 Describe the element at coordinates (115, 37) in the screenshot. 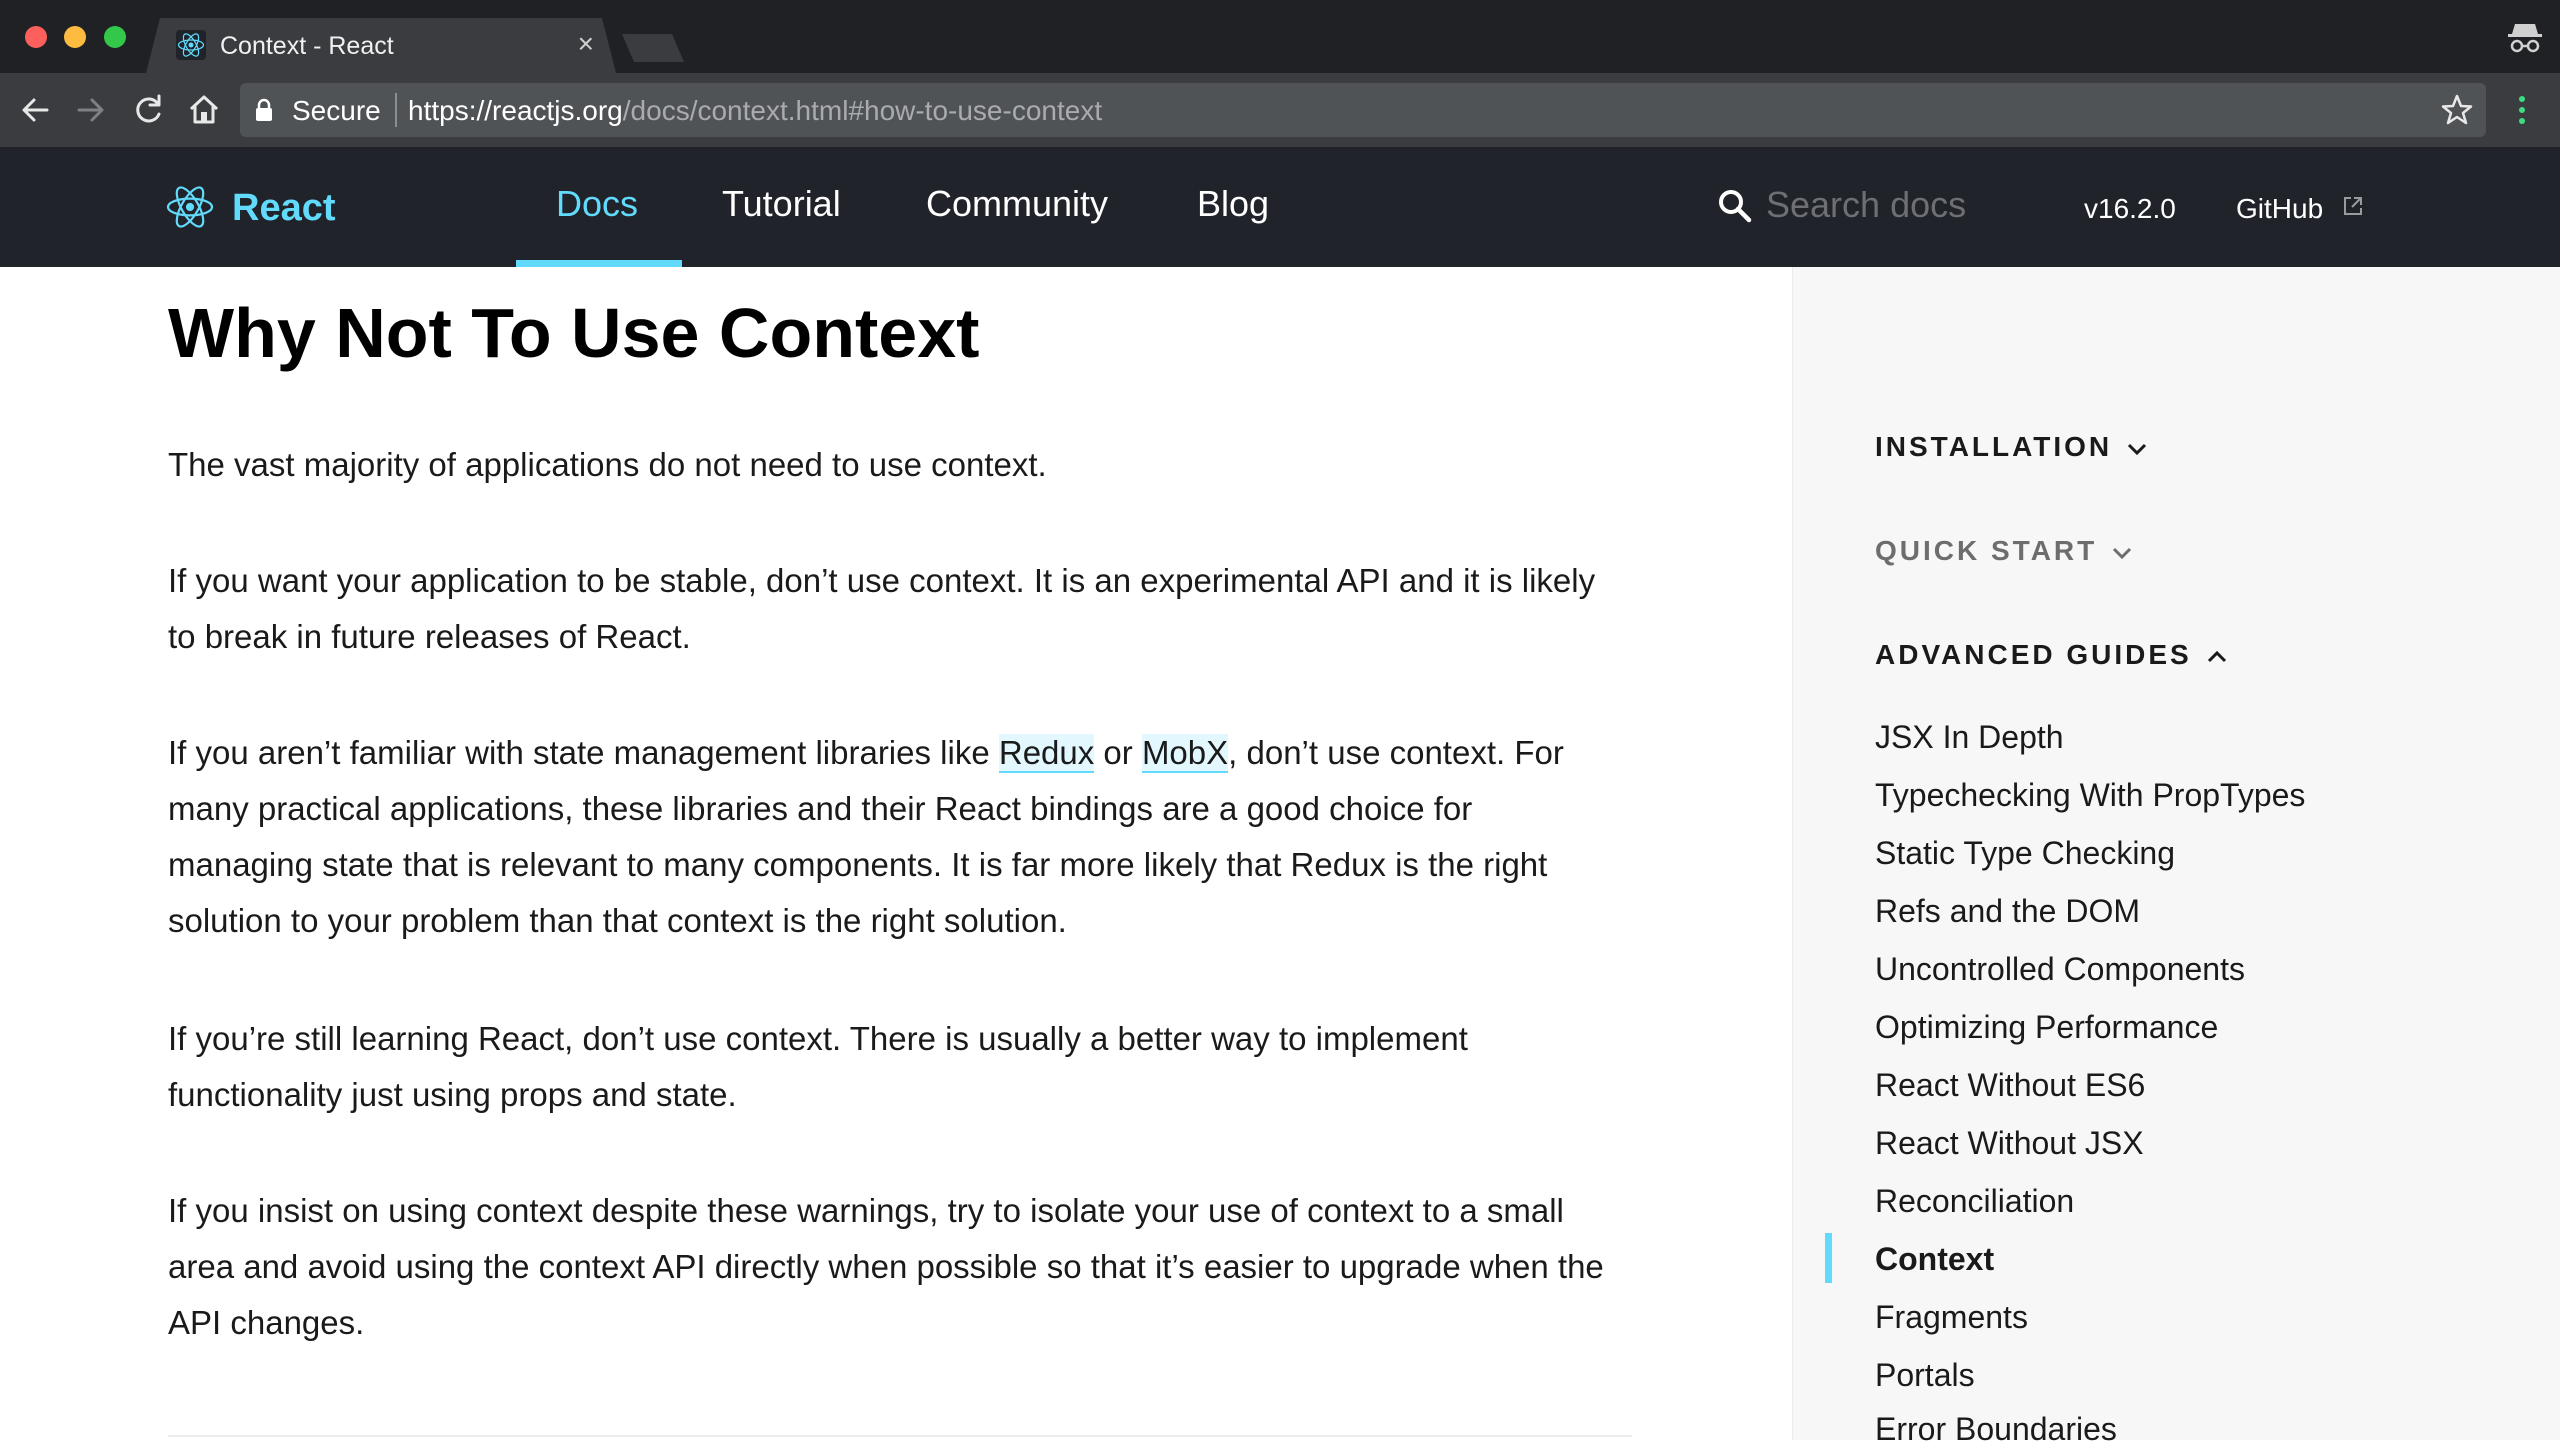

I see `maximize-window-button` at that location.